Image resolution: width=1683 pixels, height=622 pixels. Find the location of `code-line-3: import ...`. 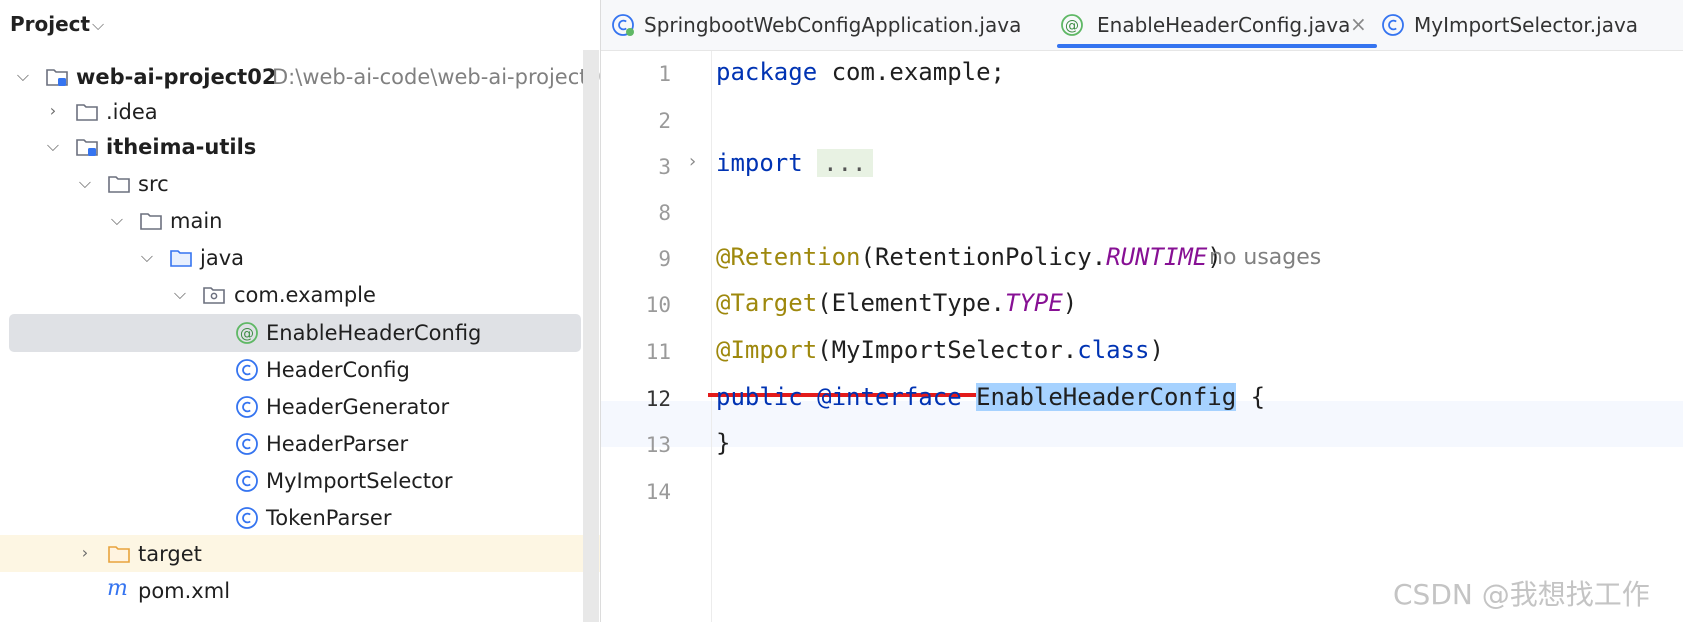

code-line-3: import ... is located at coordinates (794, 163).